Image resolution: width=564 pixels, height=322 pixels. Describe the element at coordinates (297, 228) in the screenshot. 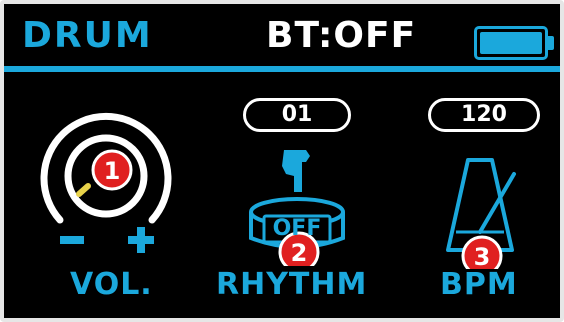

I see `rhythm-state: OFF` at that location.